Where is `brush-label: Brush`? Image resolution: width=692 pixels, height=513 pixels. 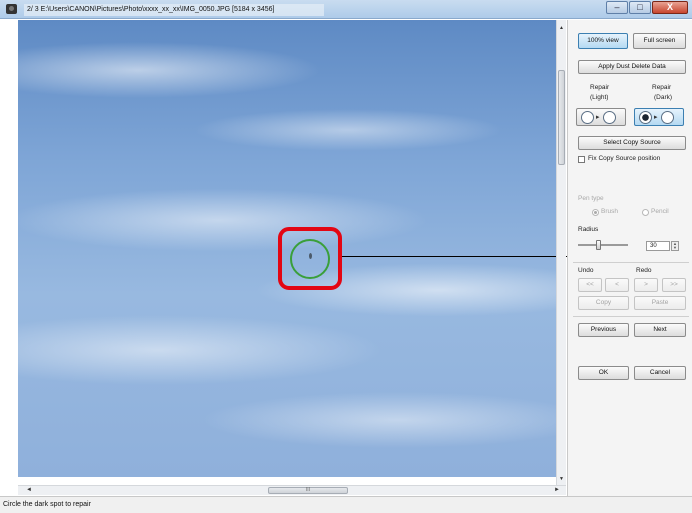
brush-label: Brush is located at coordinates (609, 211).